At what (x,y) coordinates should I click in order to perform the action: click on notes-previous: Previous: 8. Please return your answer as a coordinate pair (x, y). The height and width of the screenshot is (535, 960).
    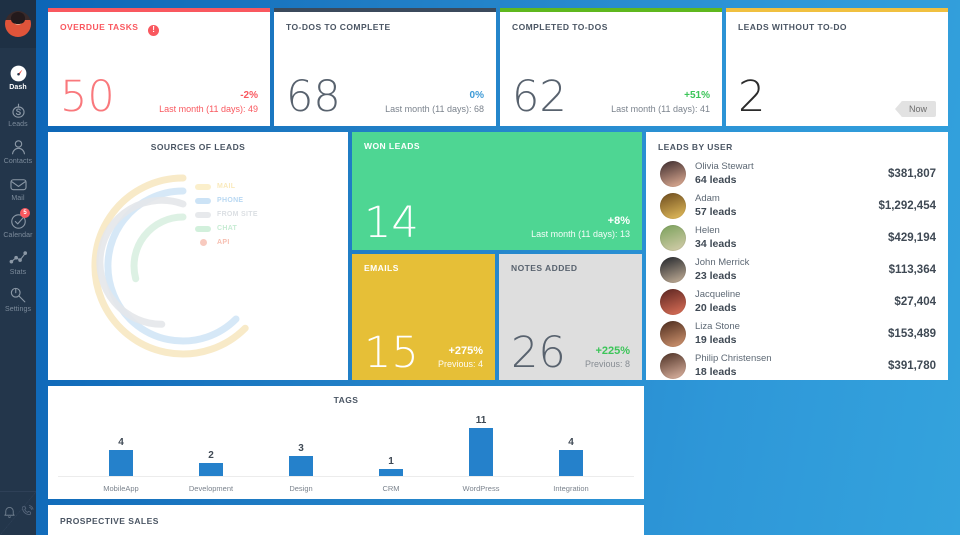
    Looking at the image, I should click on (607, 363).